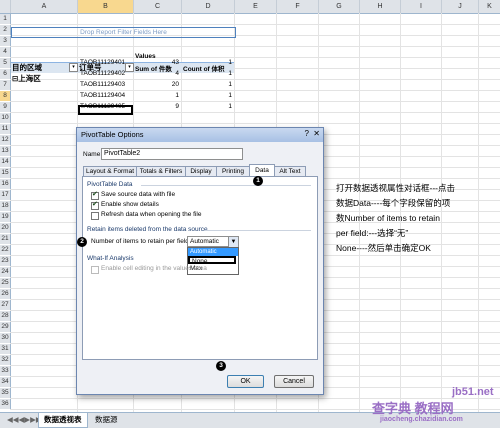  Describe the element at coordinates (5, 338) in the screenshot. I see `row-header: 30` at that location.